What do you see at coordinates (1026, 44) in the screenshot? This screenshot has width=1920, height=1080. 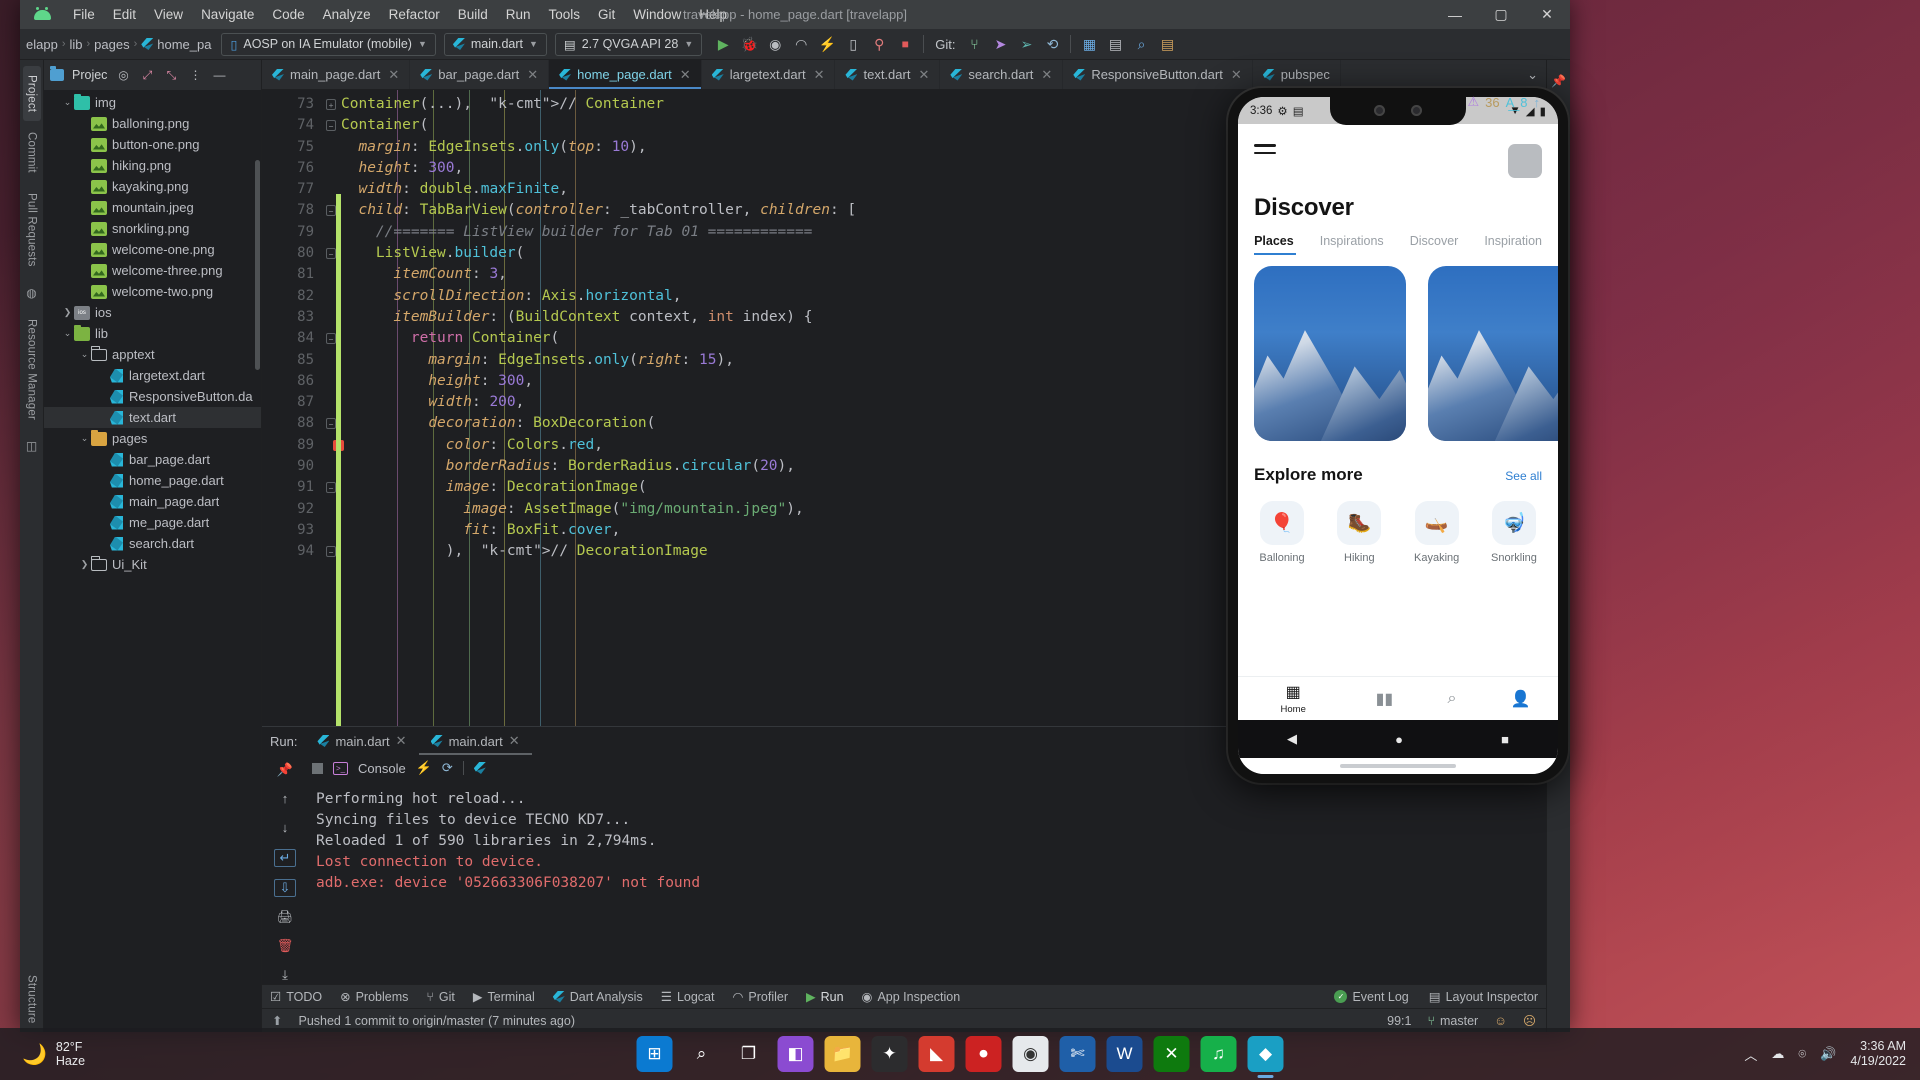 I see `commit-push-button: ➢` at bounding box center [1026, 44].